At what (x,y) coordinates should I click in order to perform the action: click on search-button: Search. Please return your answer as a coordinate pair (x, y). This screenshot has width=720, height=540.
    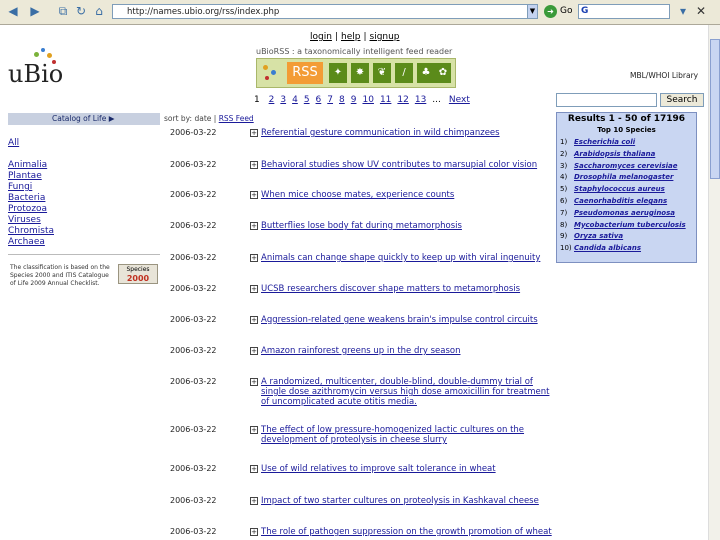
    Looking at the image, I should click on (682, 100).